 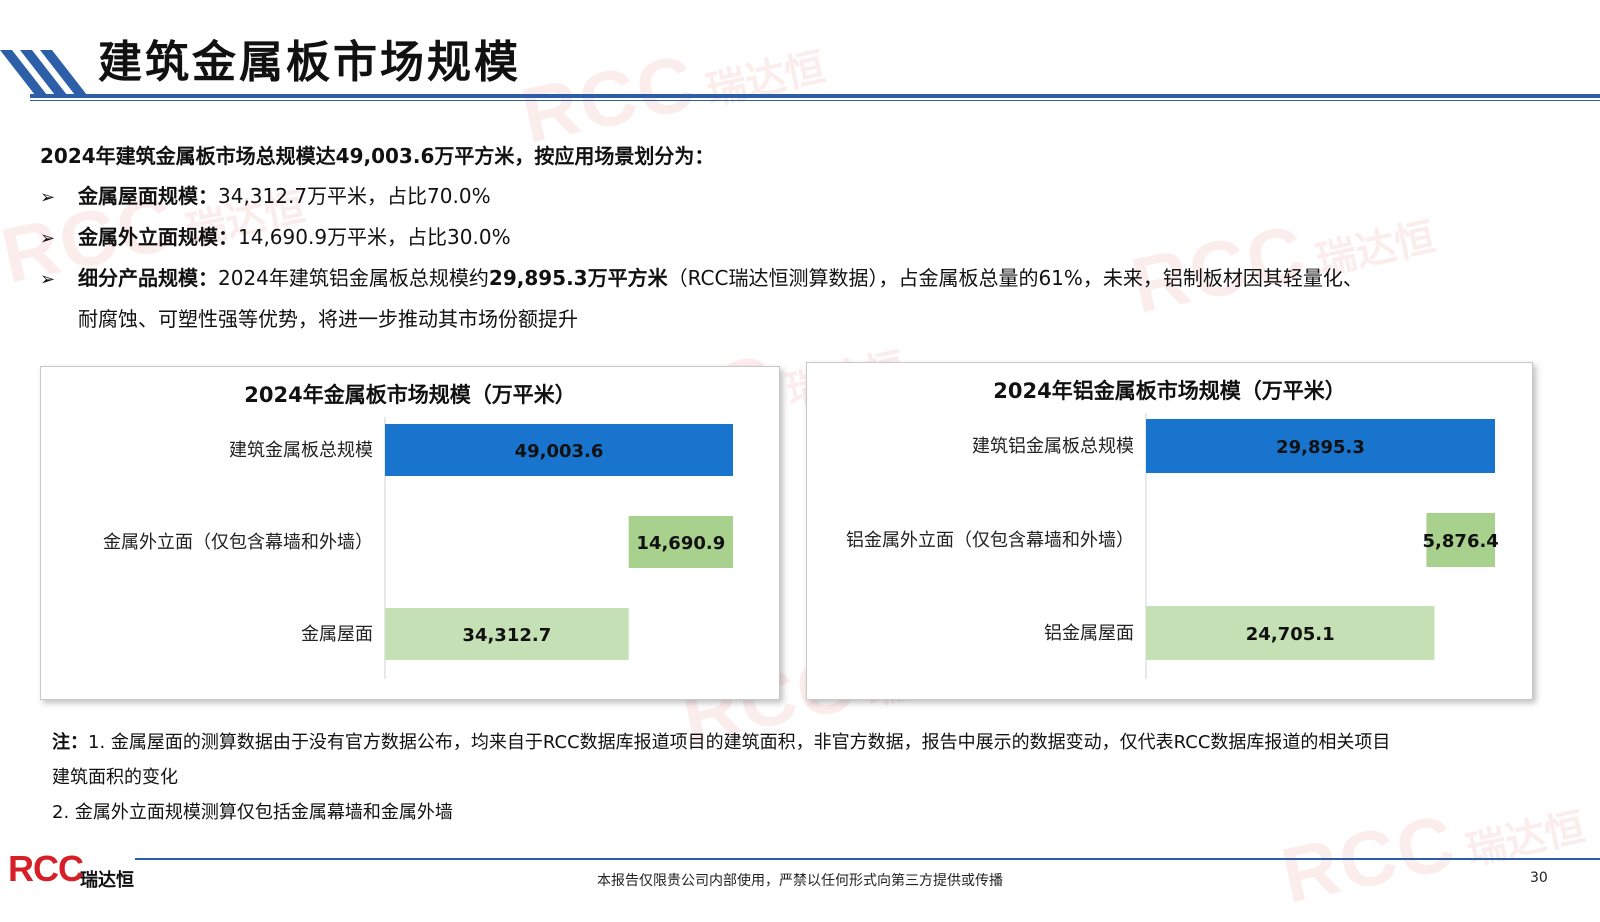 I want to click on bullet-text: 2024年建筑铝金属板总规模约, so click(x=353, y=278).